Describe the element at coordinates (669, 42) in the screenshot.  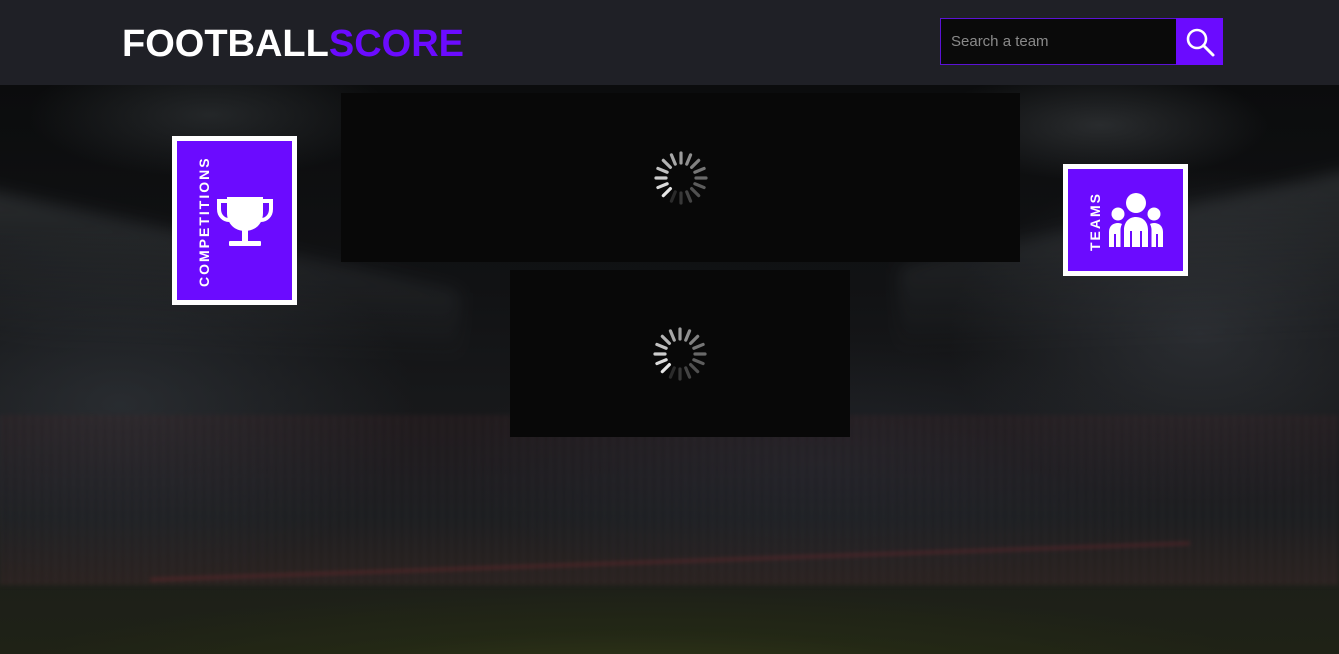
I see `top-header: FOOTBALLSCORE` at that location.